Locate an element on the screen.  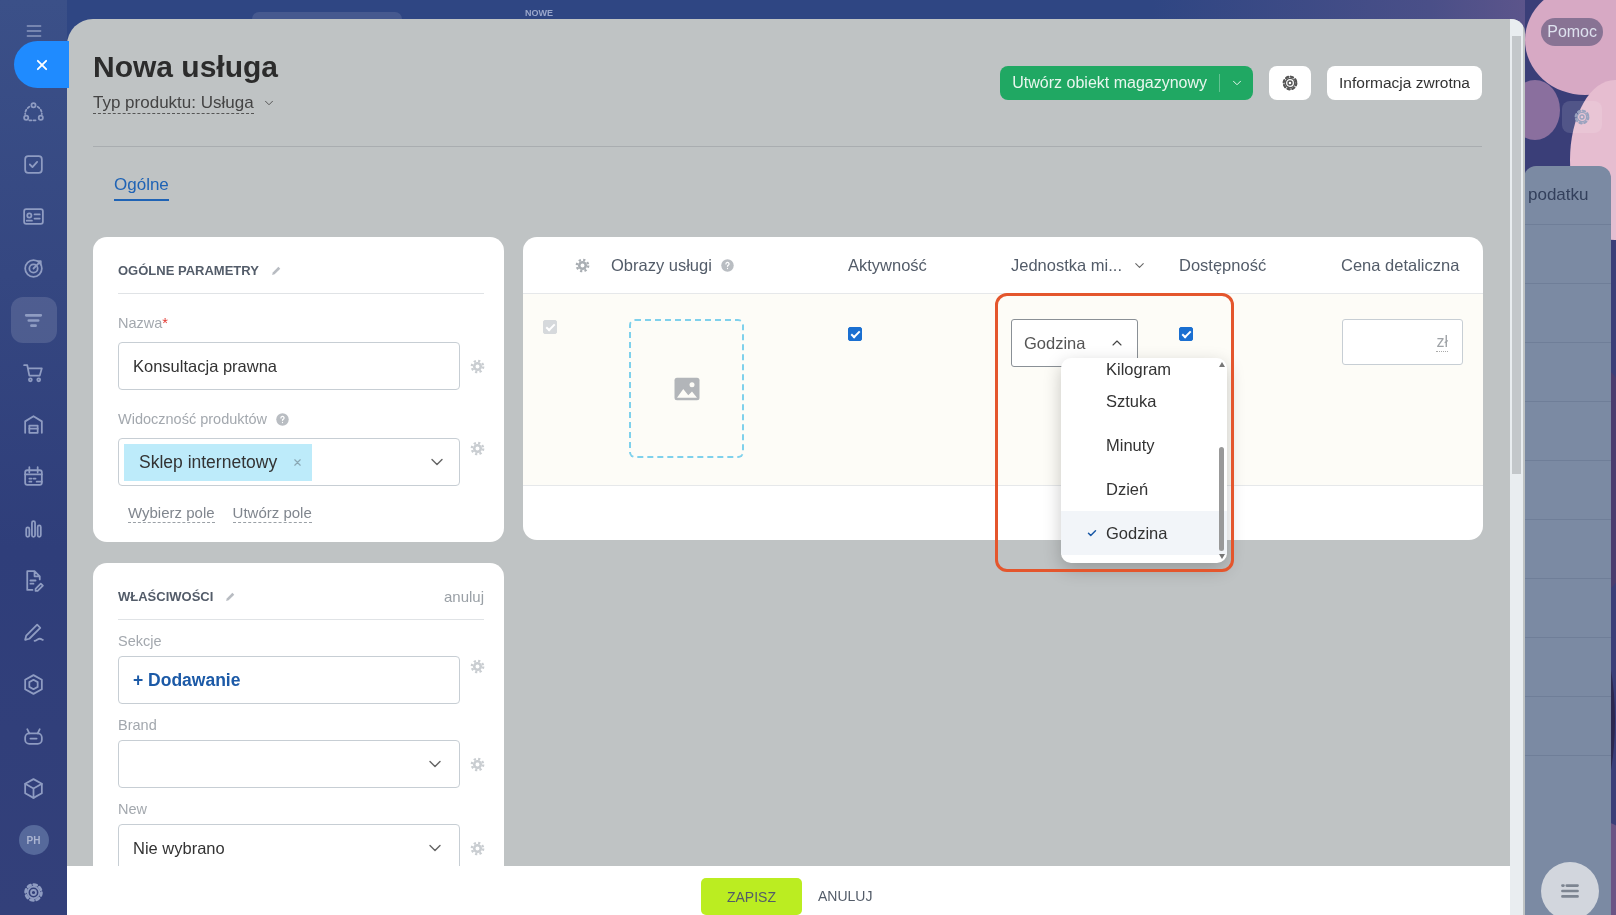
text-field: Konsultacja prawna is located at coordinates (289, 366).